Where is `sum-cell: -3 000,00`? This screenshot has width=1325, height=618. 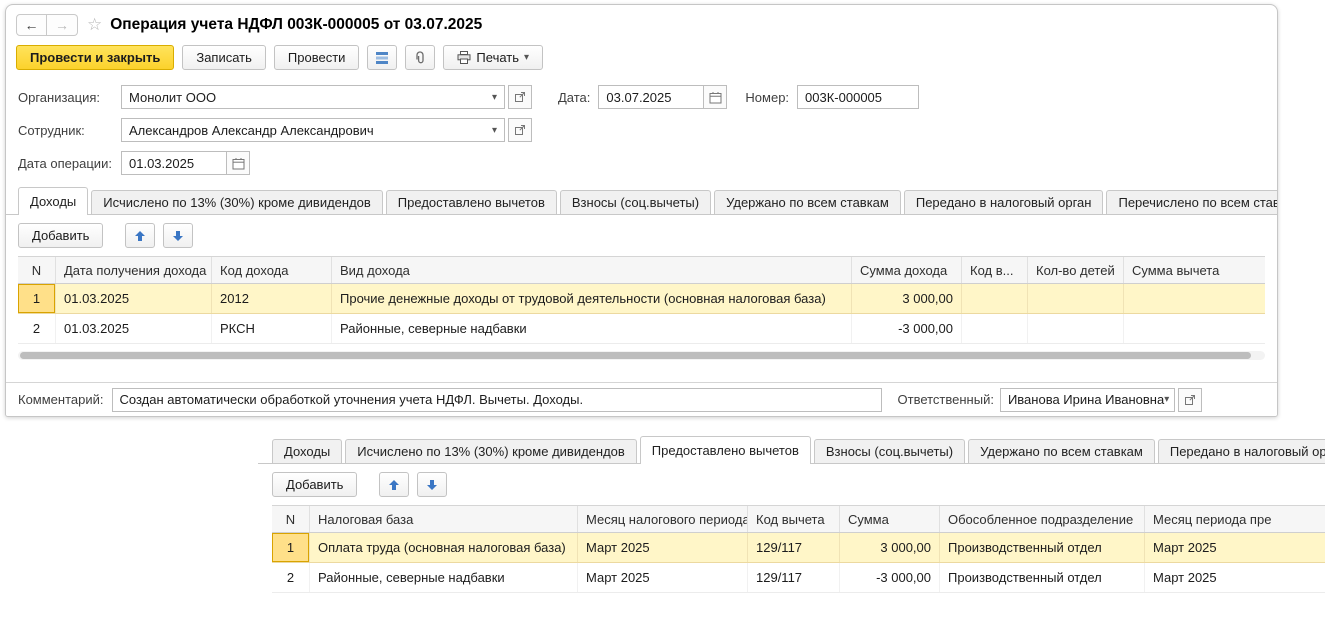
sum-cell: -3 000,00 is located at coordinates (890, 577).